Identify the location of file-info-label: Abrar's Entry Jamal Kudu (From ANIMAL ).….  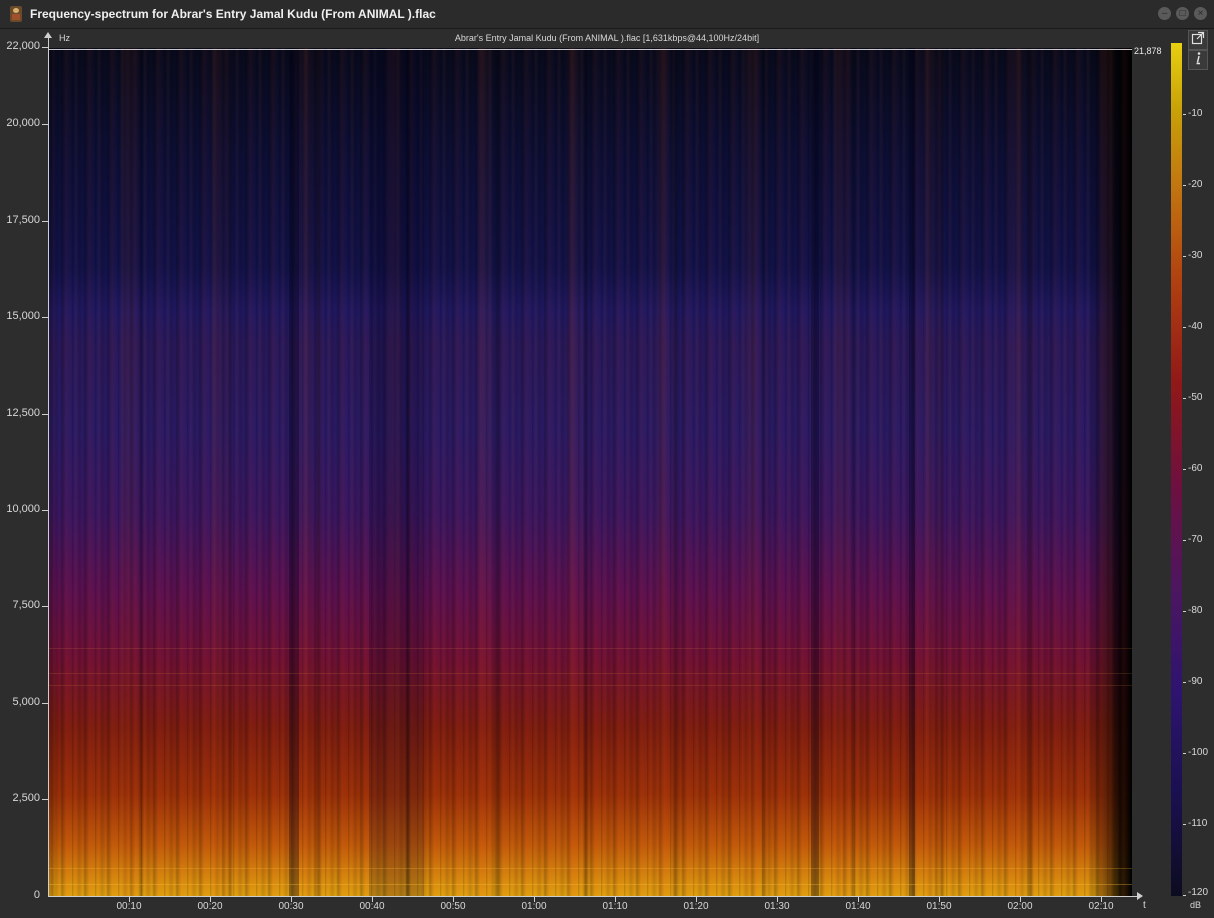
(607, 38).